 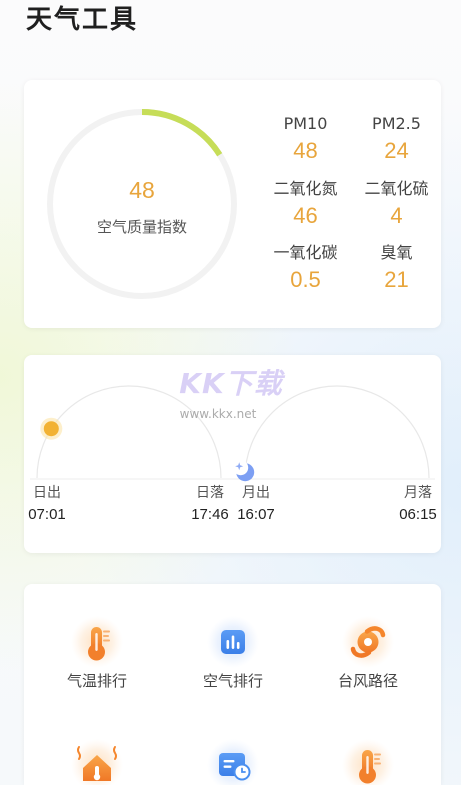 I want to click on tool-typhoon-path: 台风路径, so click(x=368, y=653).